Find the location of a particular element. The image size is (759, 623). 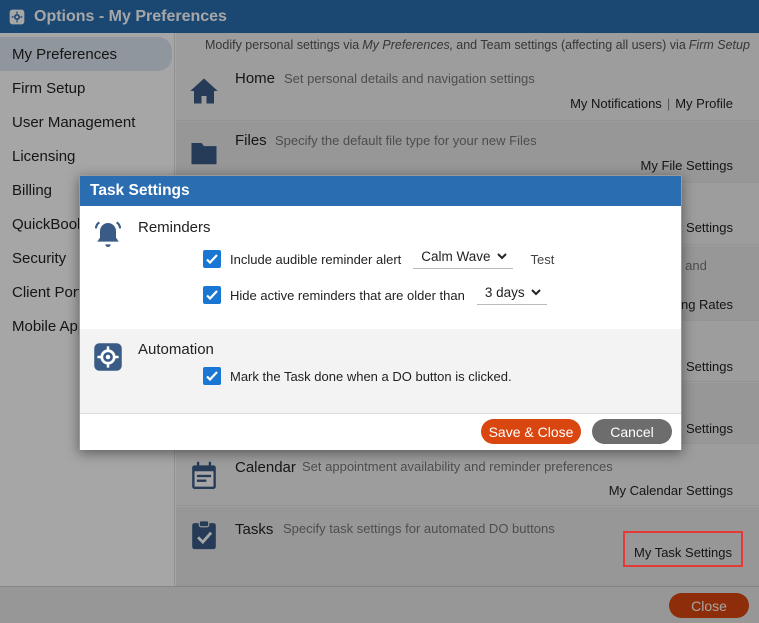

reminder-age-select: 3 days is located at coordinates (511, 295).